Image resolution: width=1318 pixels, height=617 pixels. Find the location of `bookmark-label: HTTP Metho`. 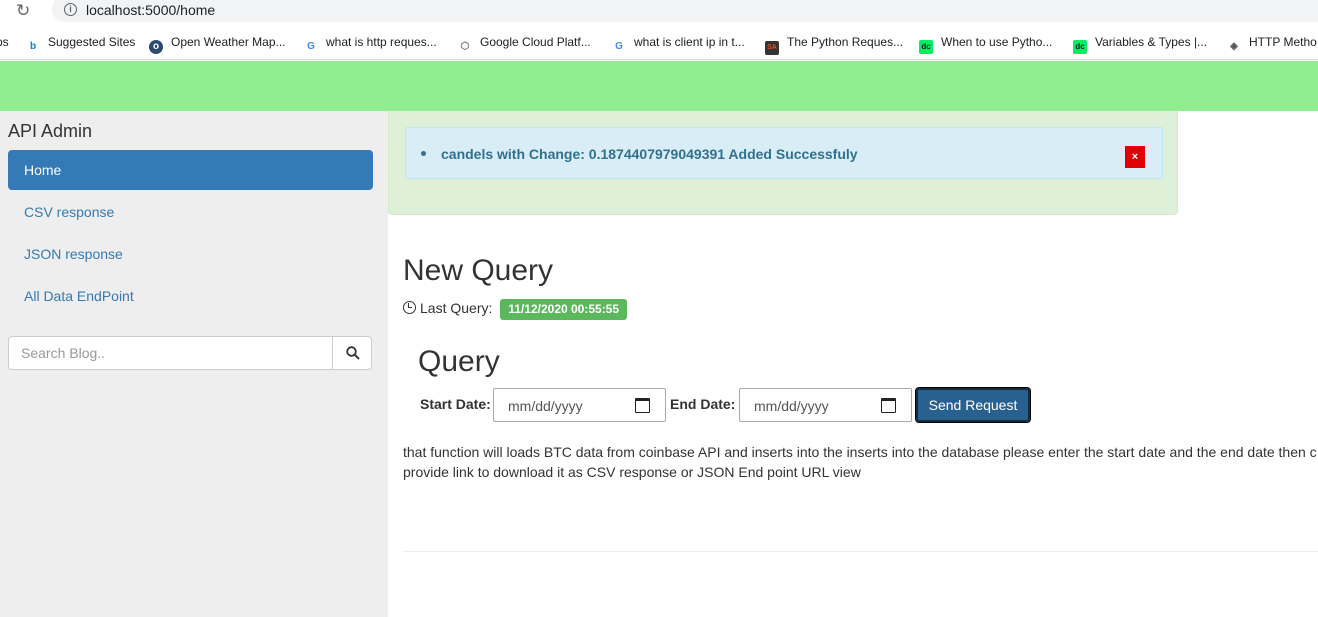

bookmark-label: HTTP Metho is located at coordinates (1283, 42).